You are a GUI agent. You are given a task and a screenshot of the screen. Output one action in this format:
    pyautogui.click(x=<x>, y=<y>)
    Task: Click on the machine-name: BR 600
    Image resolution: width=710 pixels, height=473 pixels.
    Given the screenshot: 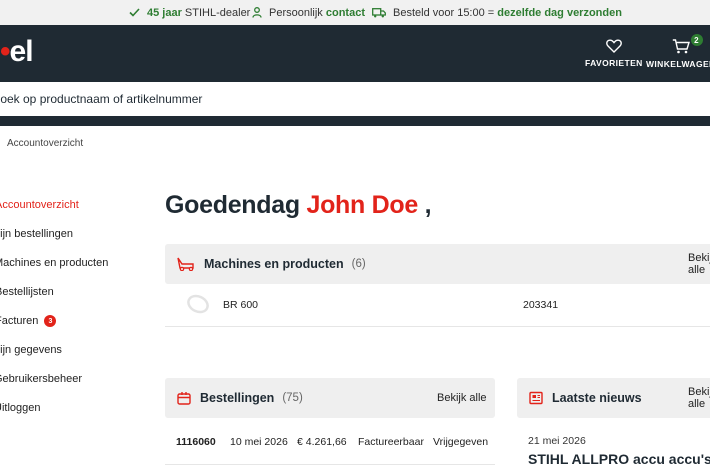 What is the action you would take?
    pyautogui.click(x=241, y=305)
    